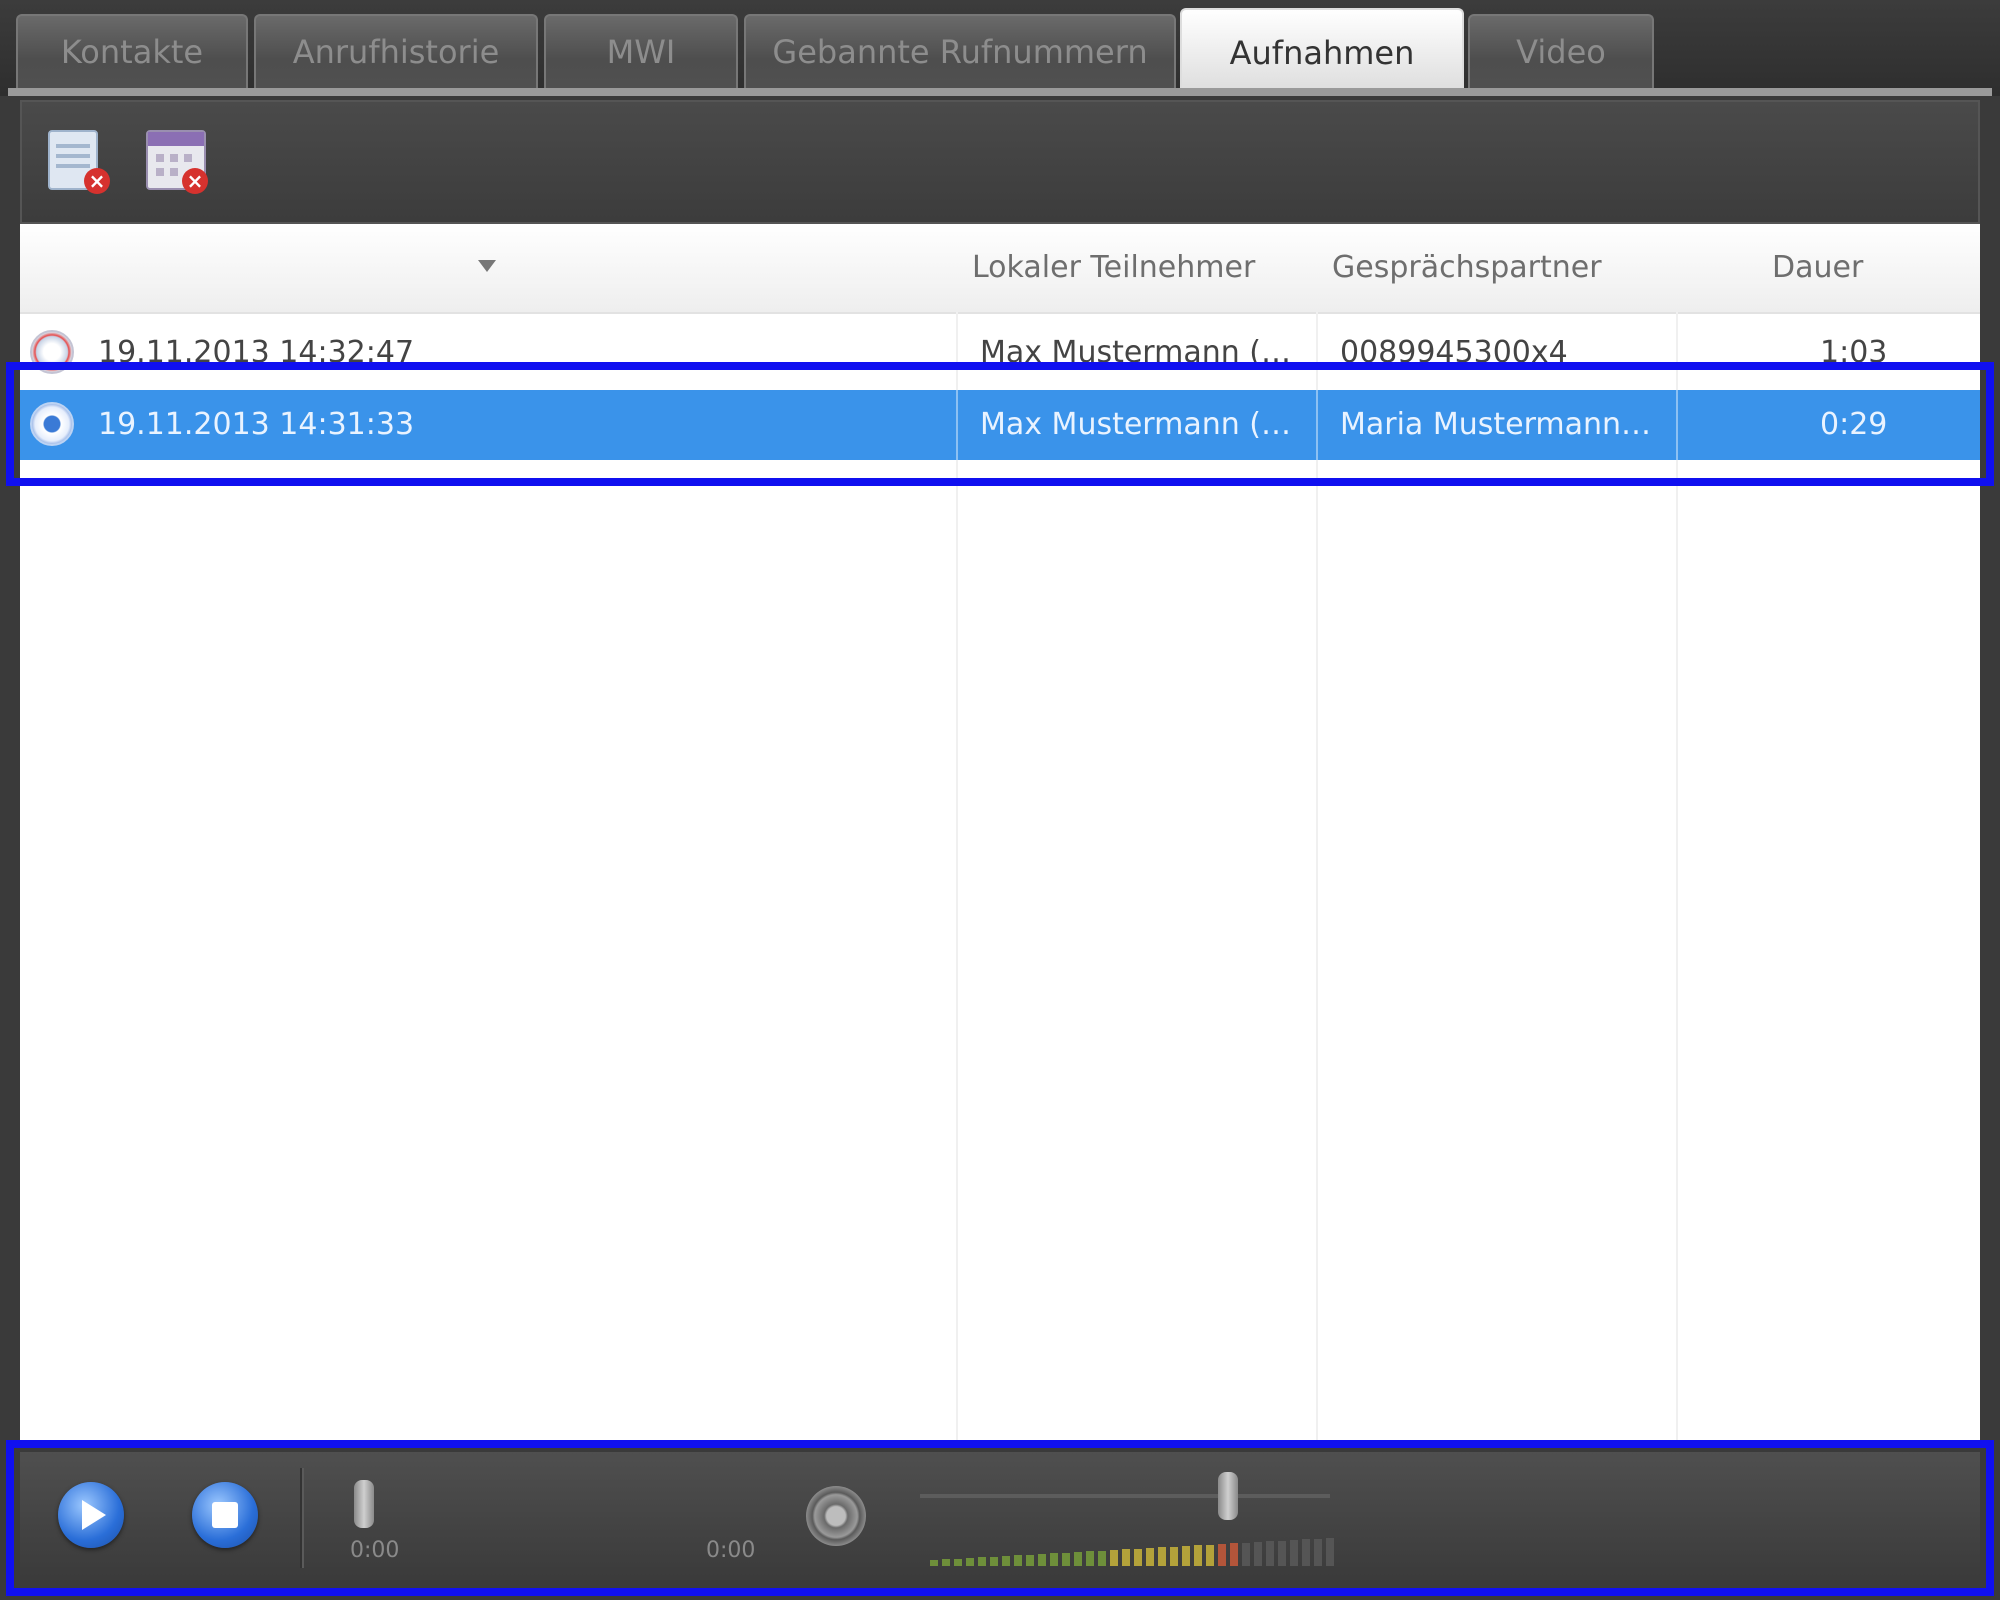  Describe the element at coordinates (1000, 424) in the screenshot. I see `selected-row-highlight` at that location.